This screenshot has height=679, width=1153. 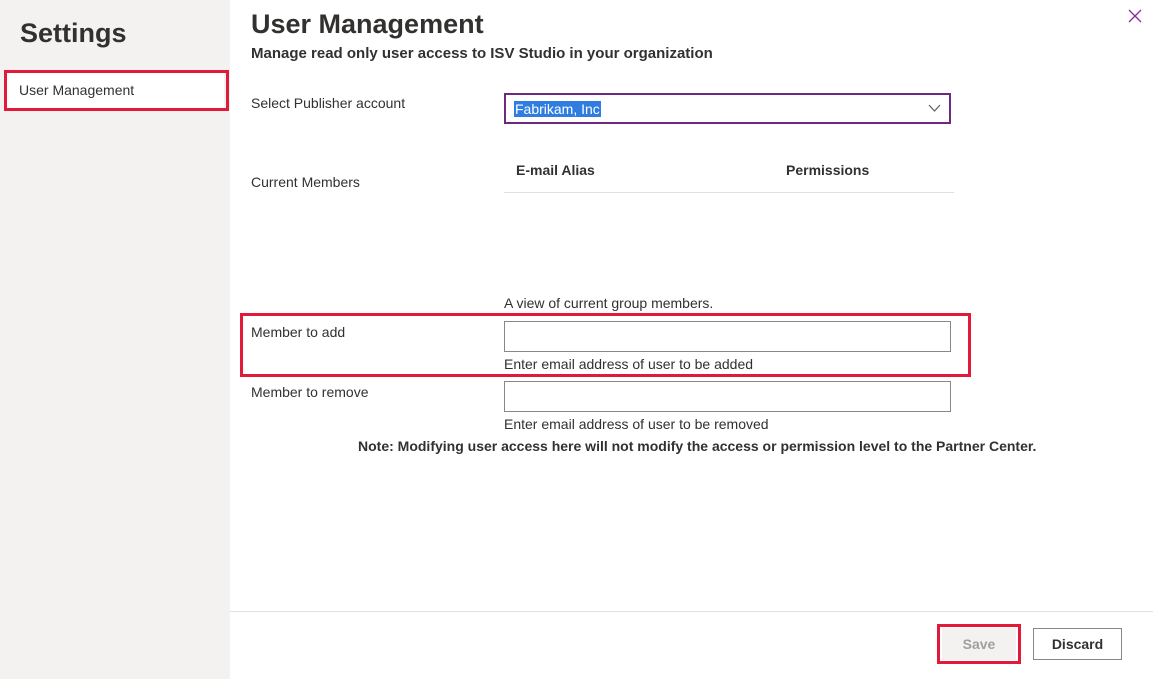 I want to click on column-header-permissions: Permissions, so click(x=827, y=170).